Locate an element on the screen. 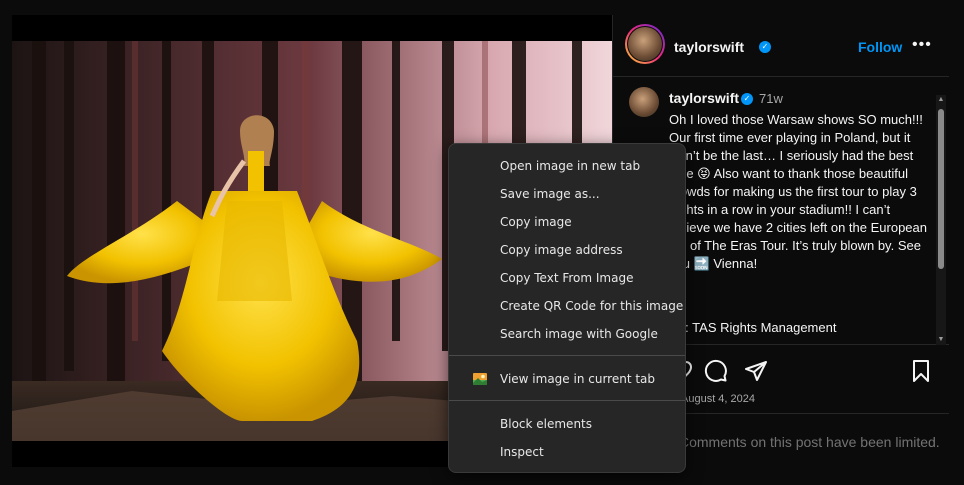  post-header: taylorswift ✓ Follow ••• is located at coordinates (781, 46).